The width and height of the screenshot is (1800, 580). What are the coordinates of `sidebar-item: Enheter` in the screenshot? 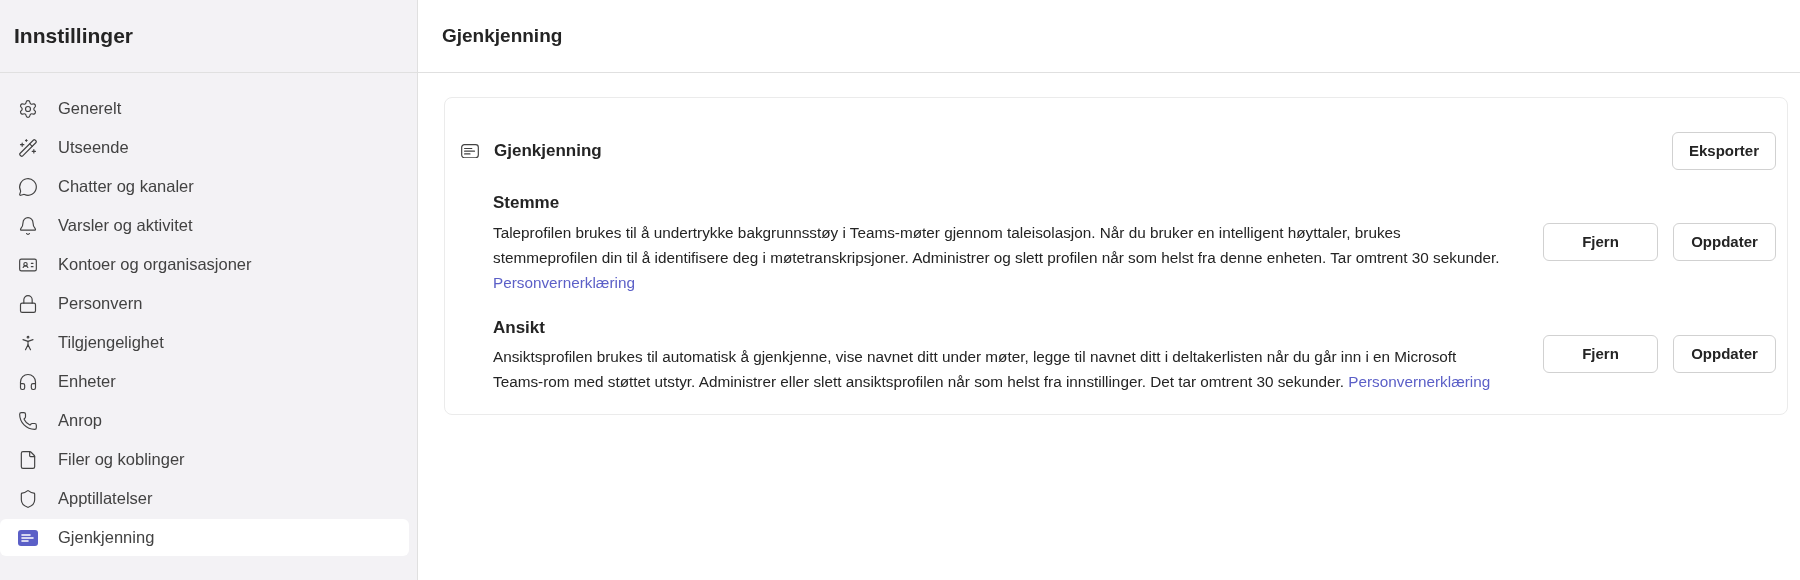 It's located at (204, 381).